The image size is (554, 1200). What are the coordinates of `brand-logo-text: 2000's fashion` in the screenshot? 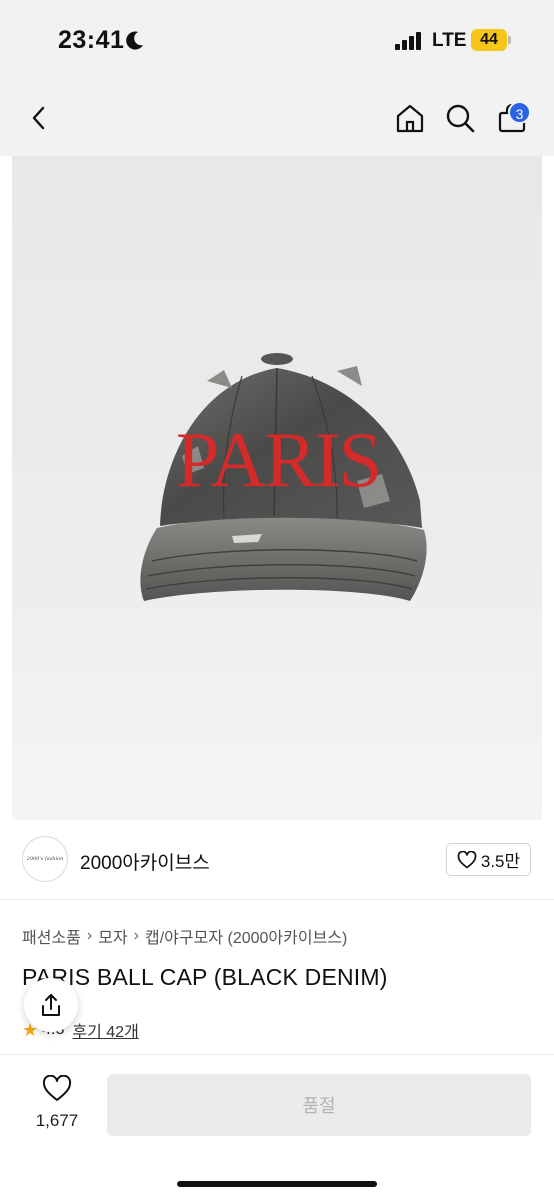 It's located at (45, 859).